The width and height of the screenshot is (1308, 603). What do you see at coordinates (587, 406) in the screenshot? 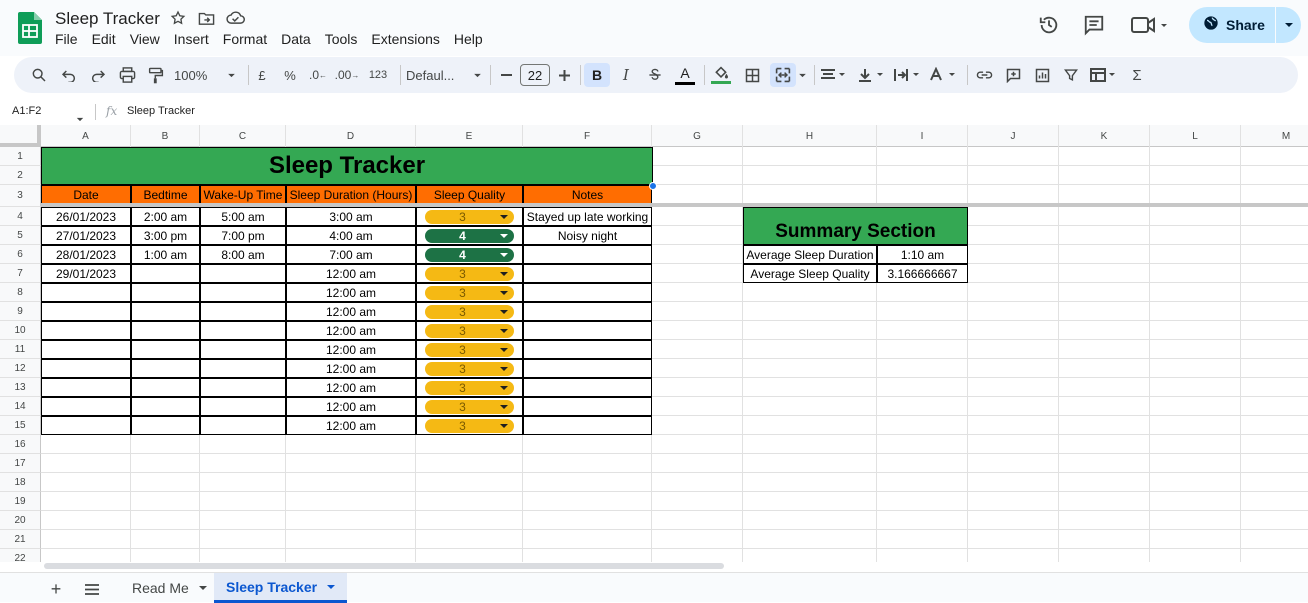
I see `cell-f14` at bounding box center [587, 406].